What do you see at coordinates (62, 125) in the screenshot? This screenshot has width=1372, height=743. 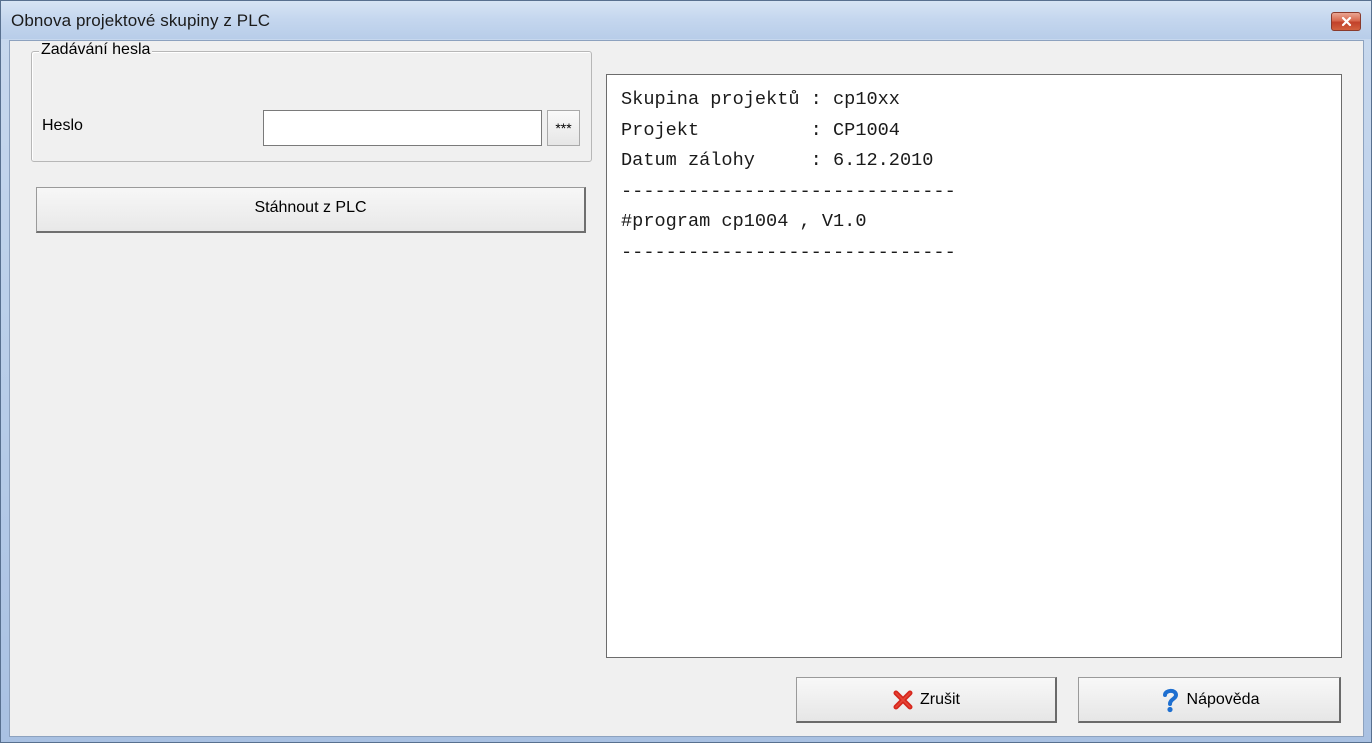 I see `password-label: Heslo` at bounding box center [62, 125].